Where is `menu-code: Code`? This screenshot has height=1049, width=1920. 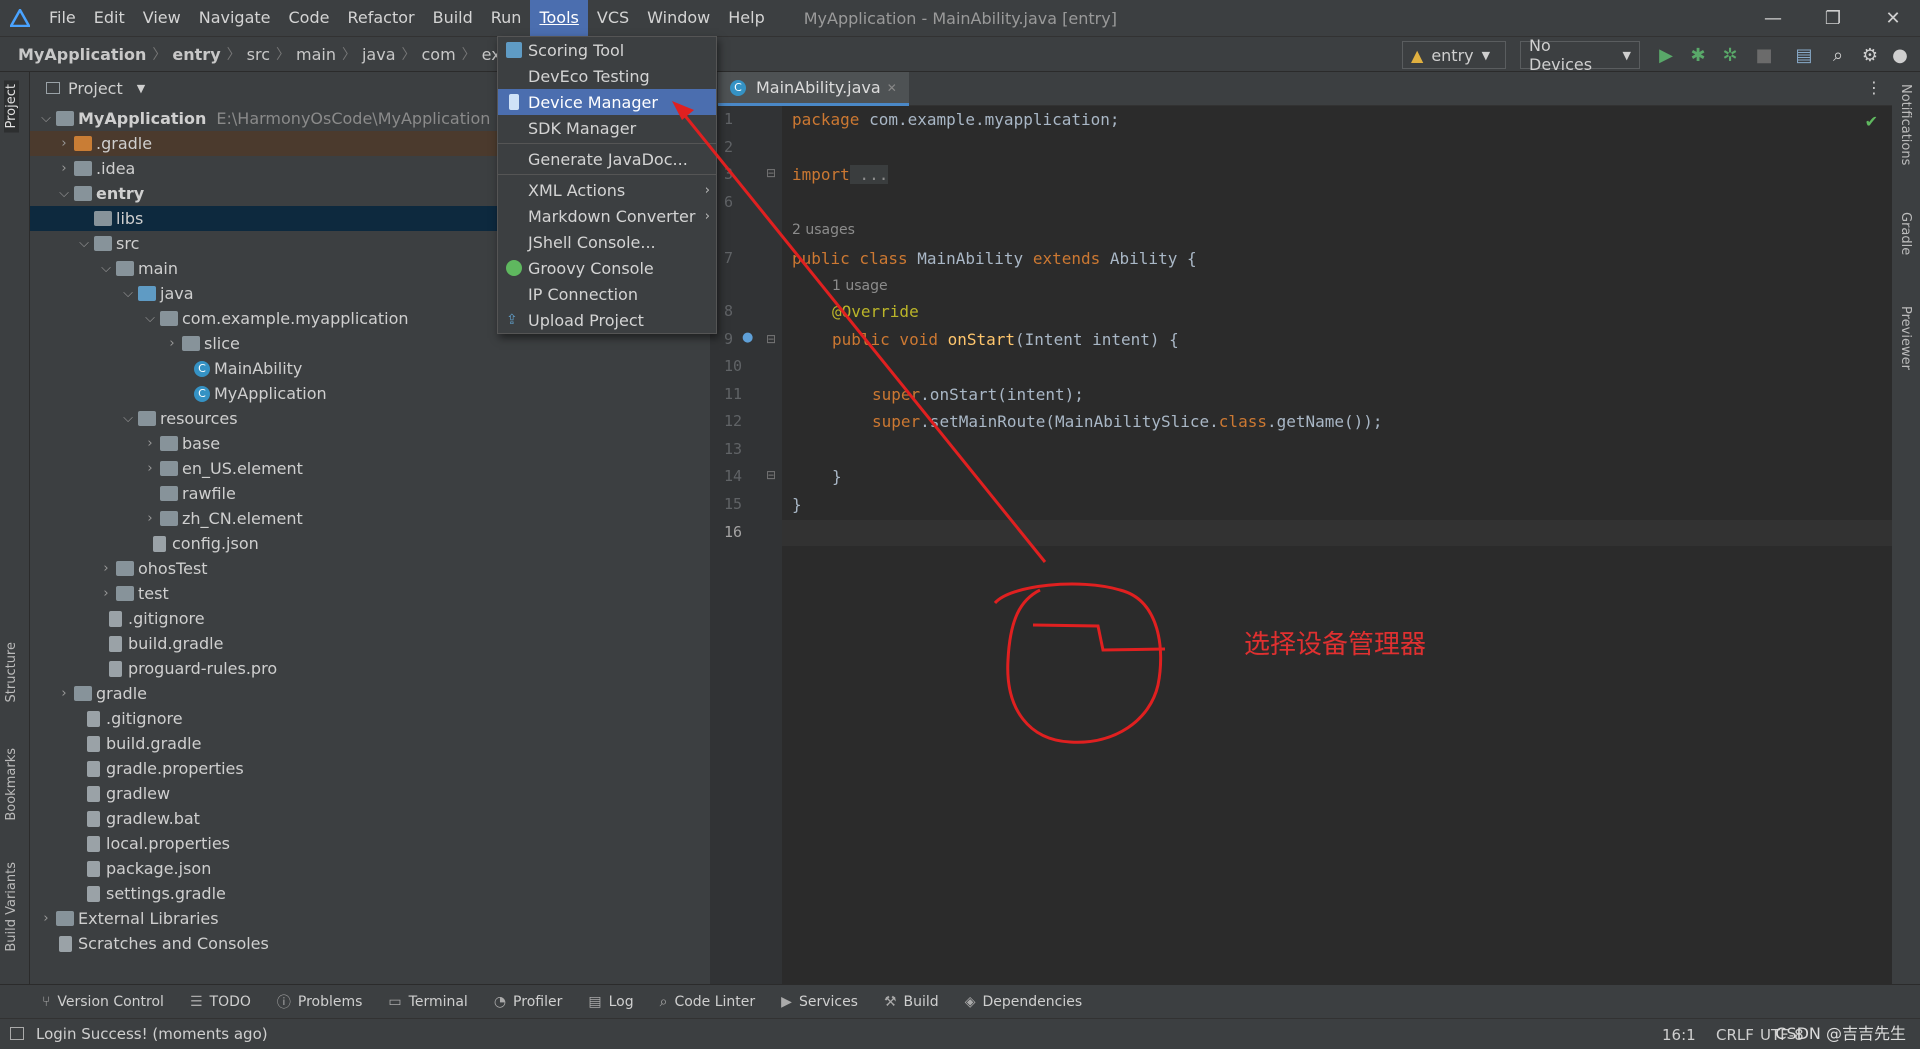 menu-code: Code is located at coordinates (309, 18).